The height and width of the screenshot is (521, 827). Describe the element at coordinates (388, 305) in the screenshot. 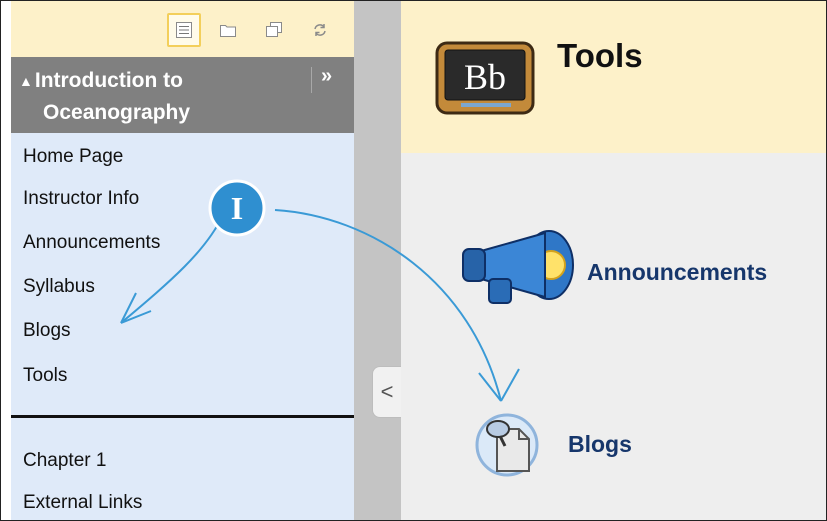

I see `arrow-to-tool-blogs` at that location.